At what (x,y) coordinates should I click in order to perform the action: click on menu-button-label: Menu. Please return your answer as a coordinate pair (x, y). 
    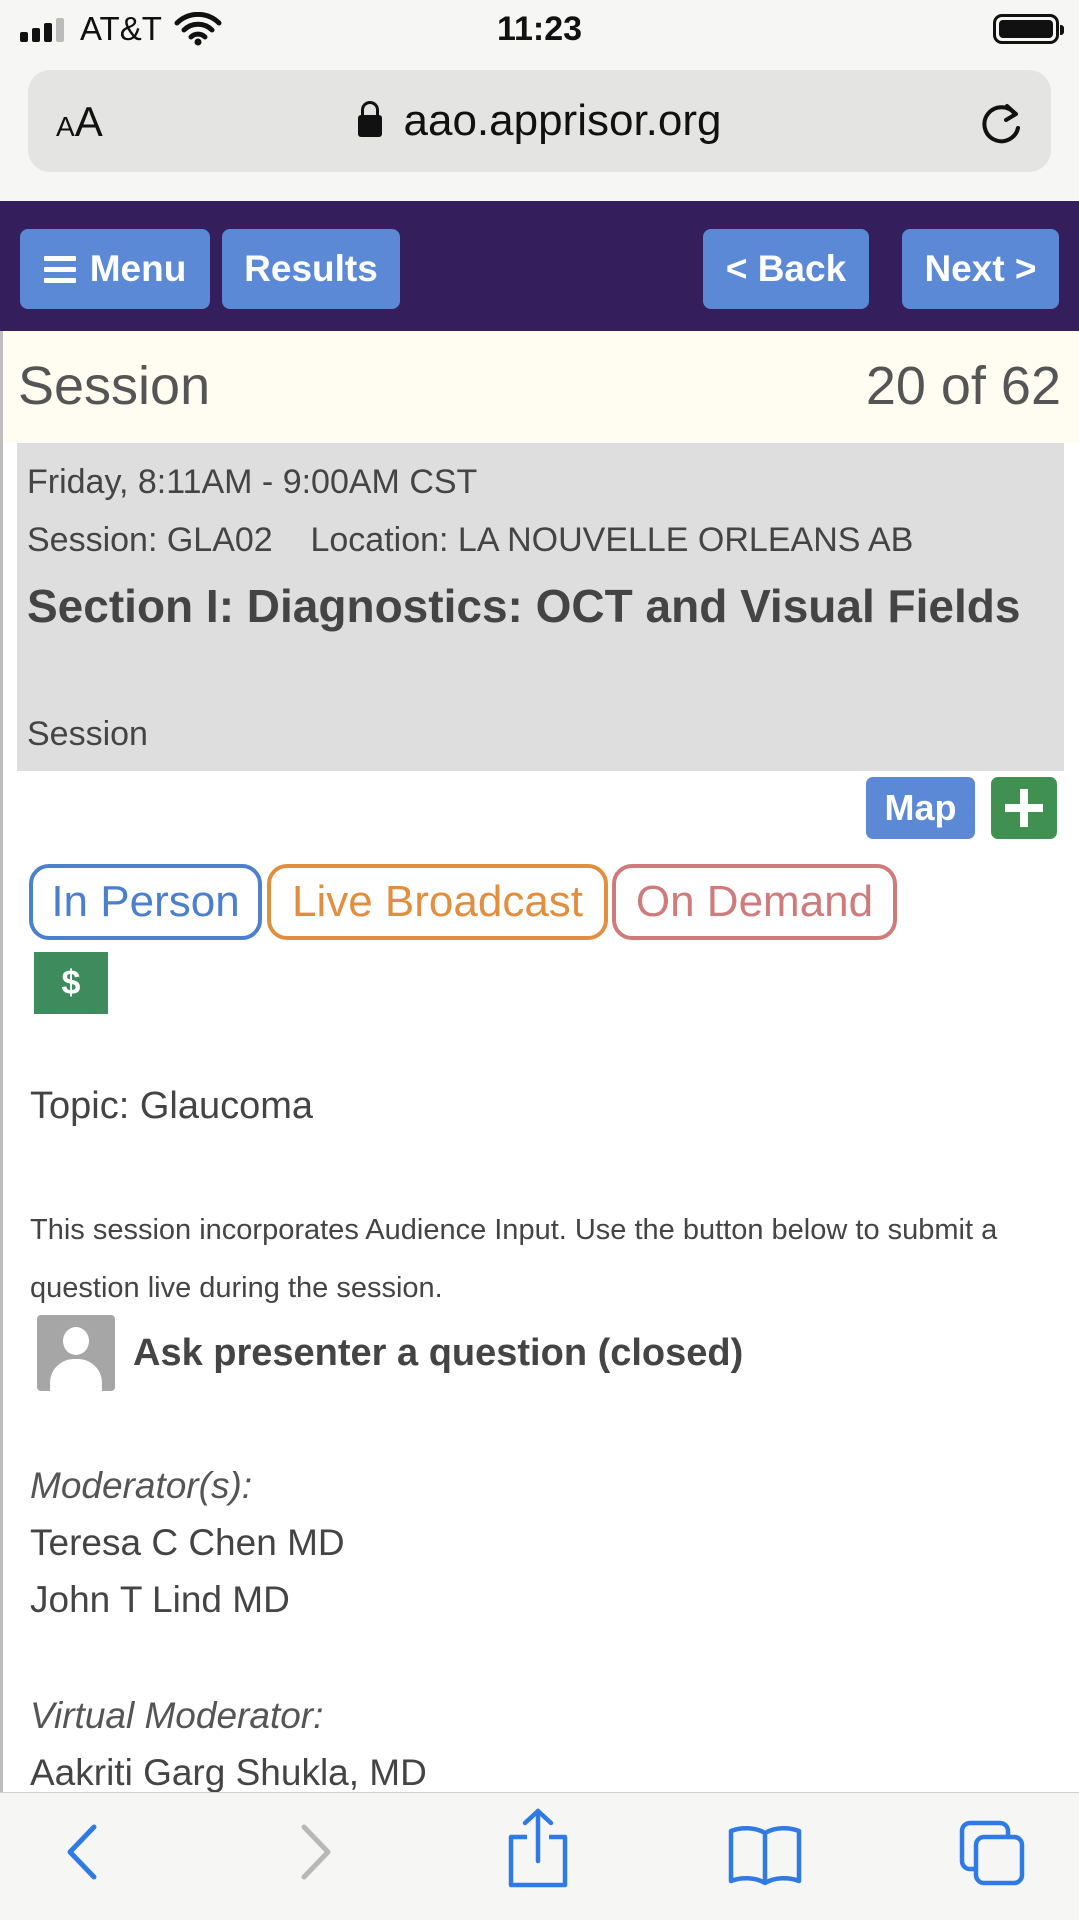
    Looking at the image, I should click on (138, 268).